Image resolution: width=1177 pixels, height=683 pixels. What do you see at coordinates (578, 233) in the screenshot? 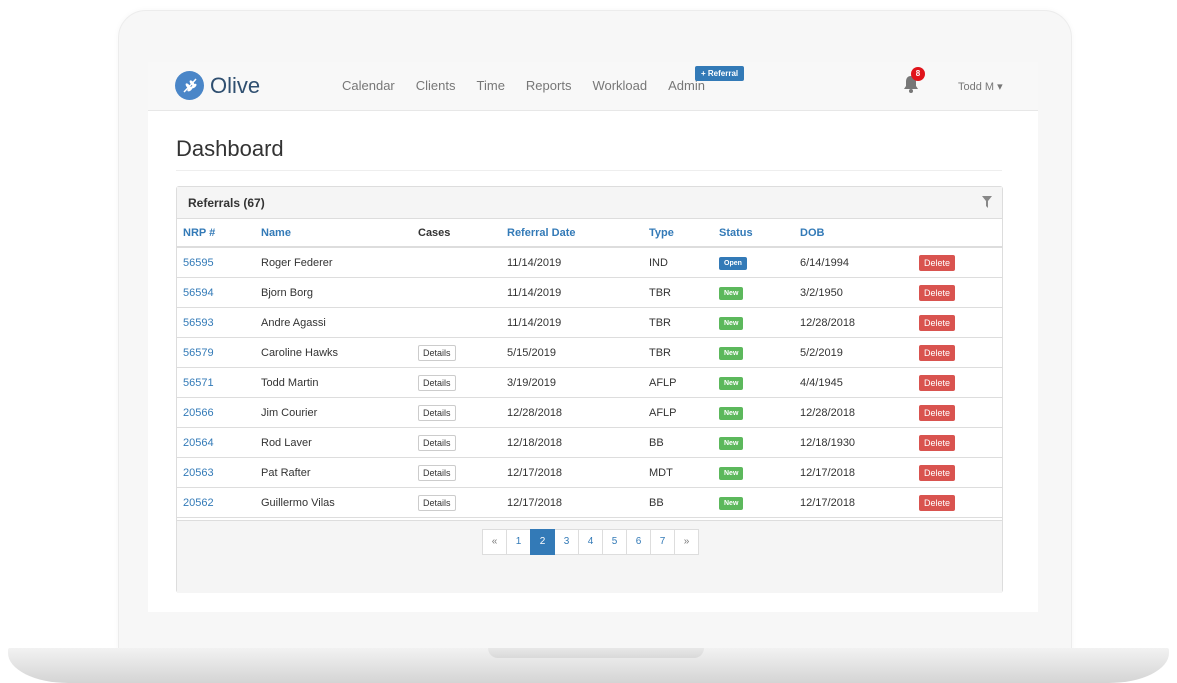
I see `col-referral-date: Referral Date` at bounding box center [578, 233].